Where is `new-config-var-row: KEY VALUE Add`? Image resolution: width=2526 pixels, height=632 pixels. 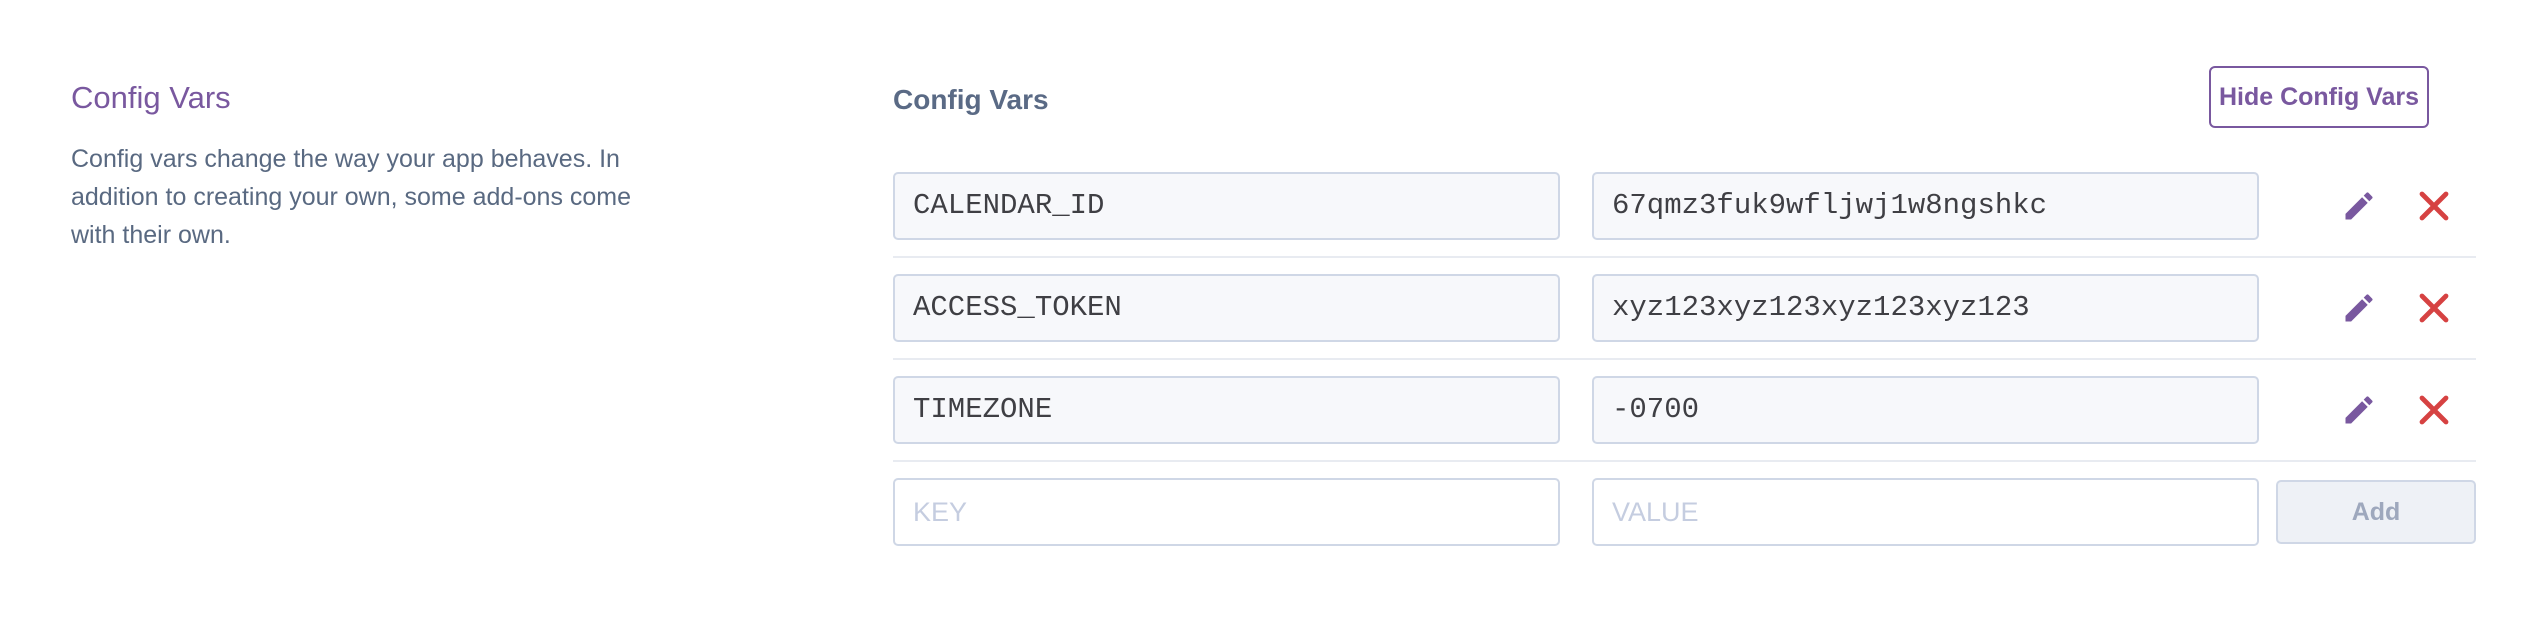 new-config-var-row: KEY VALUE Add is located at coordinates (1684, 512).